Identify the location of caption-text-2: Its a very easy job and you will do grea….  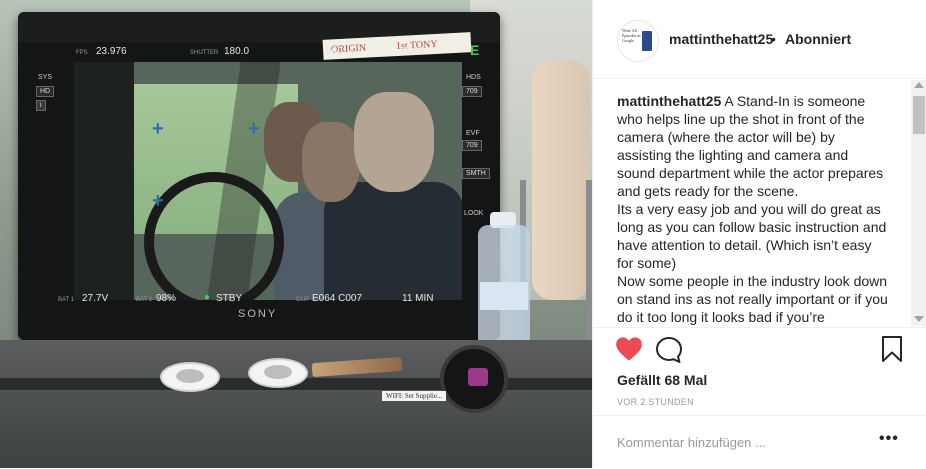
(752, 236).